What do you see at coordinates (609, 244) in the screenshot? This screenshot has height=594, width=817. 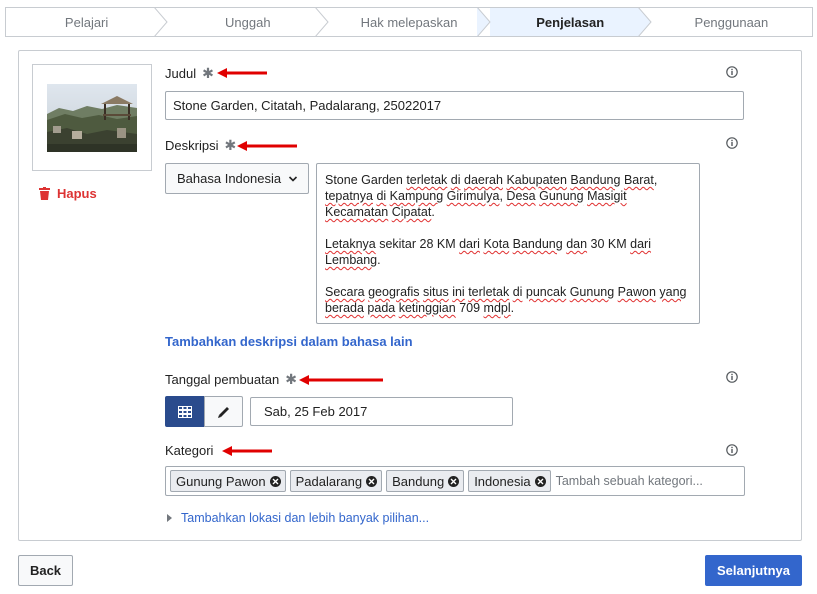 I see `text: 30 KM` at bounding box center [609, 244].